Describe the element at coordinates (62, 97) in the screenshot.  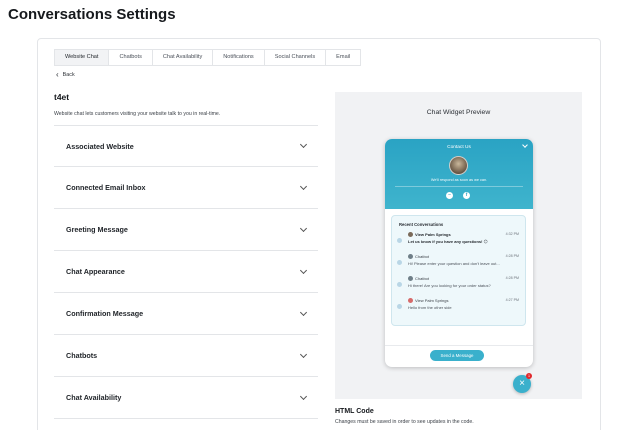
I see `channel-title: t4et` at that location.